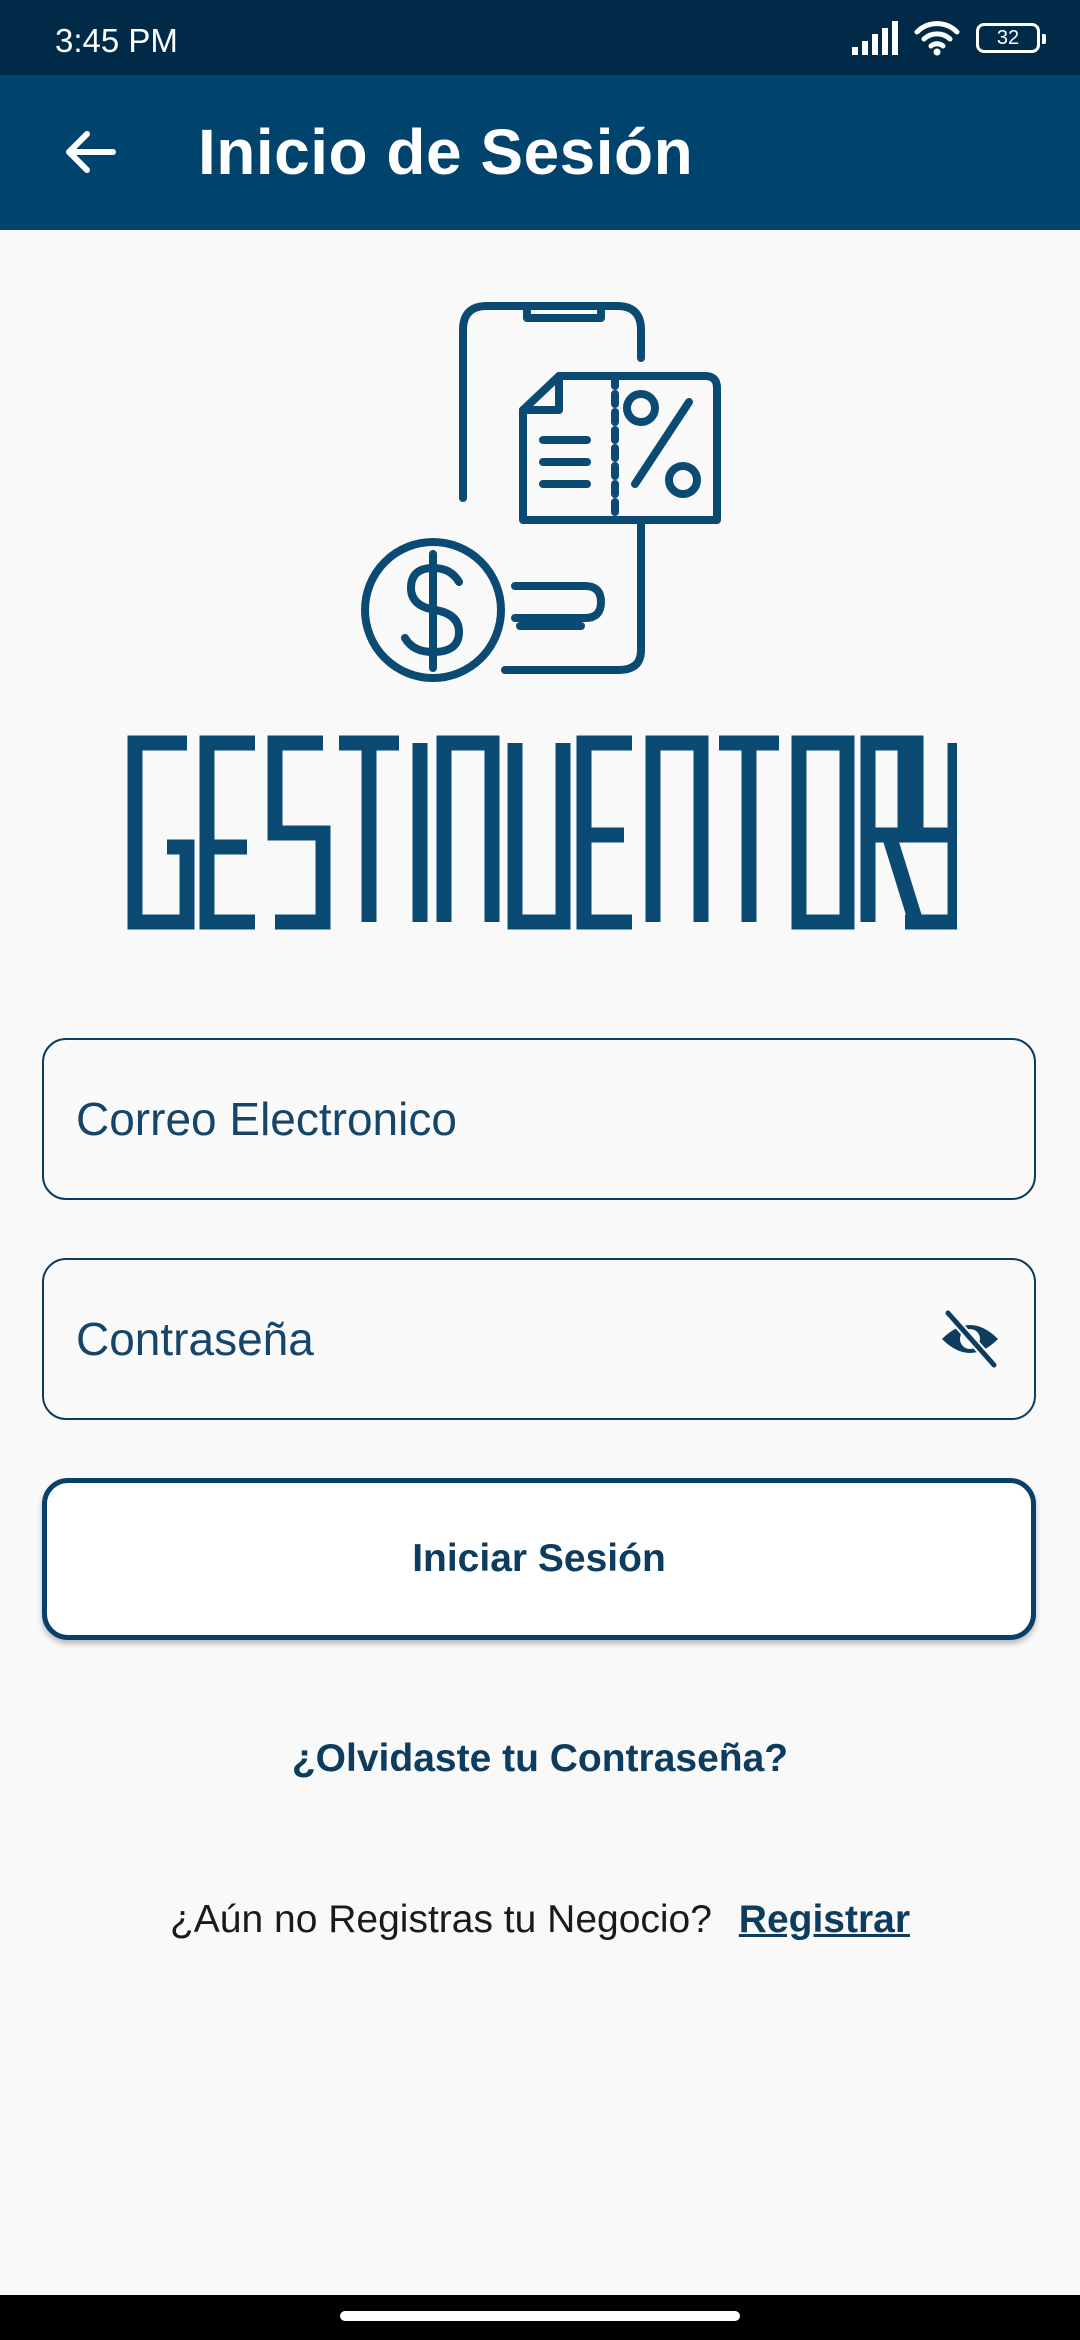 The height and width of the screenshot is (2340, 1080). What do you see at coordinates (116, 40) in the screenshot?
I see `status-time: 3:45 PM` at bounding box center [116, 40].